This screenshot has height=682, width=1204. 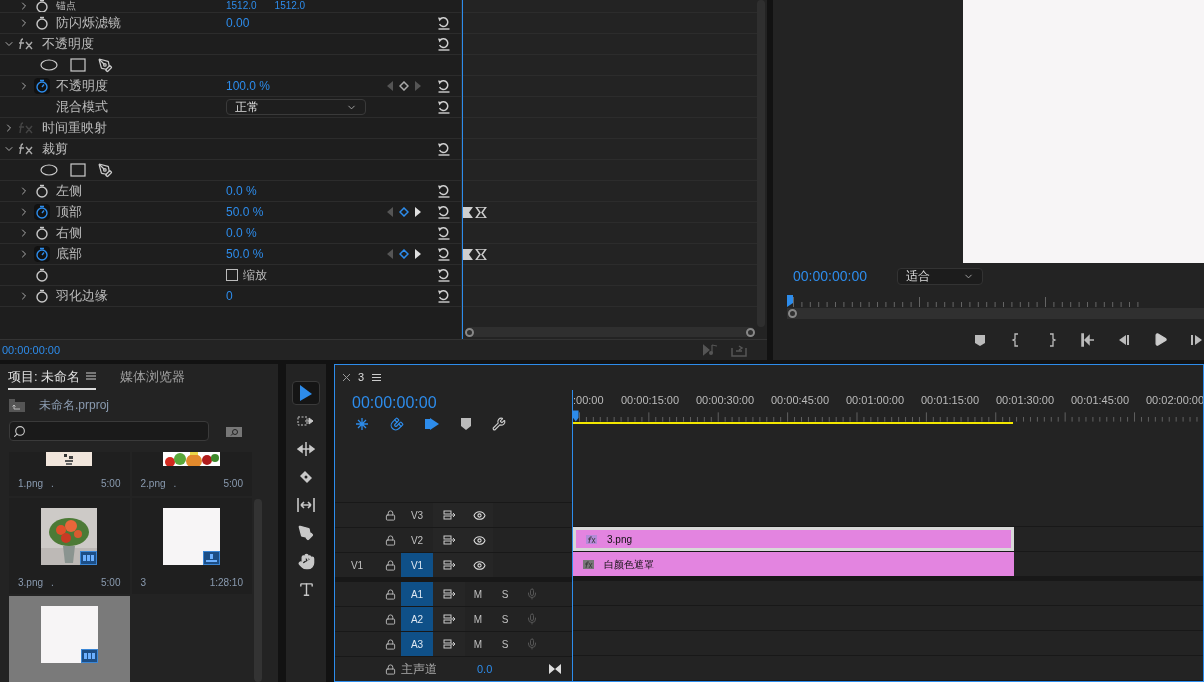 I want to click on project-item, so click(x=69, y=639).